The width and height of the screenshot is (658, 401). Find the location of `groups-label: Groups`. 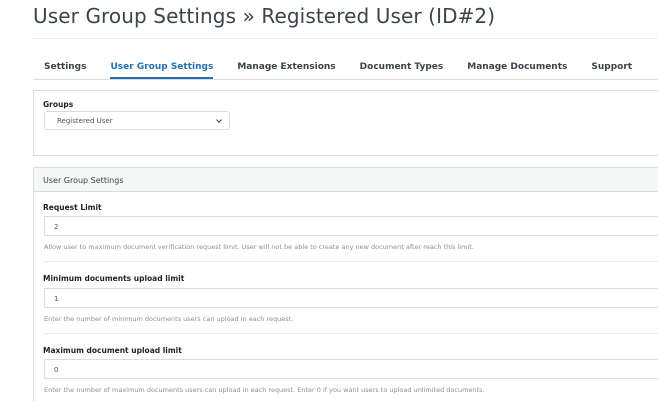

groups-label: Groups is located at coordinates (58, 104).